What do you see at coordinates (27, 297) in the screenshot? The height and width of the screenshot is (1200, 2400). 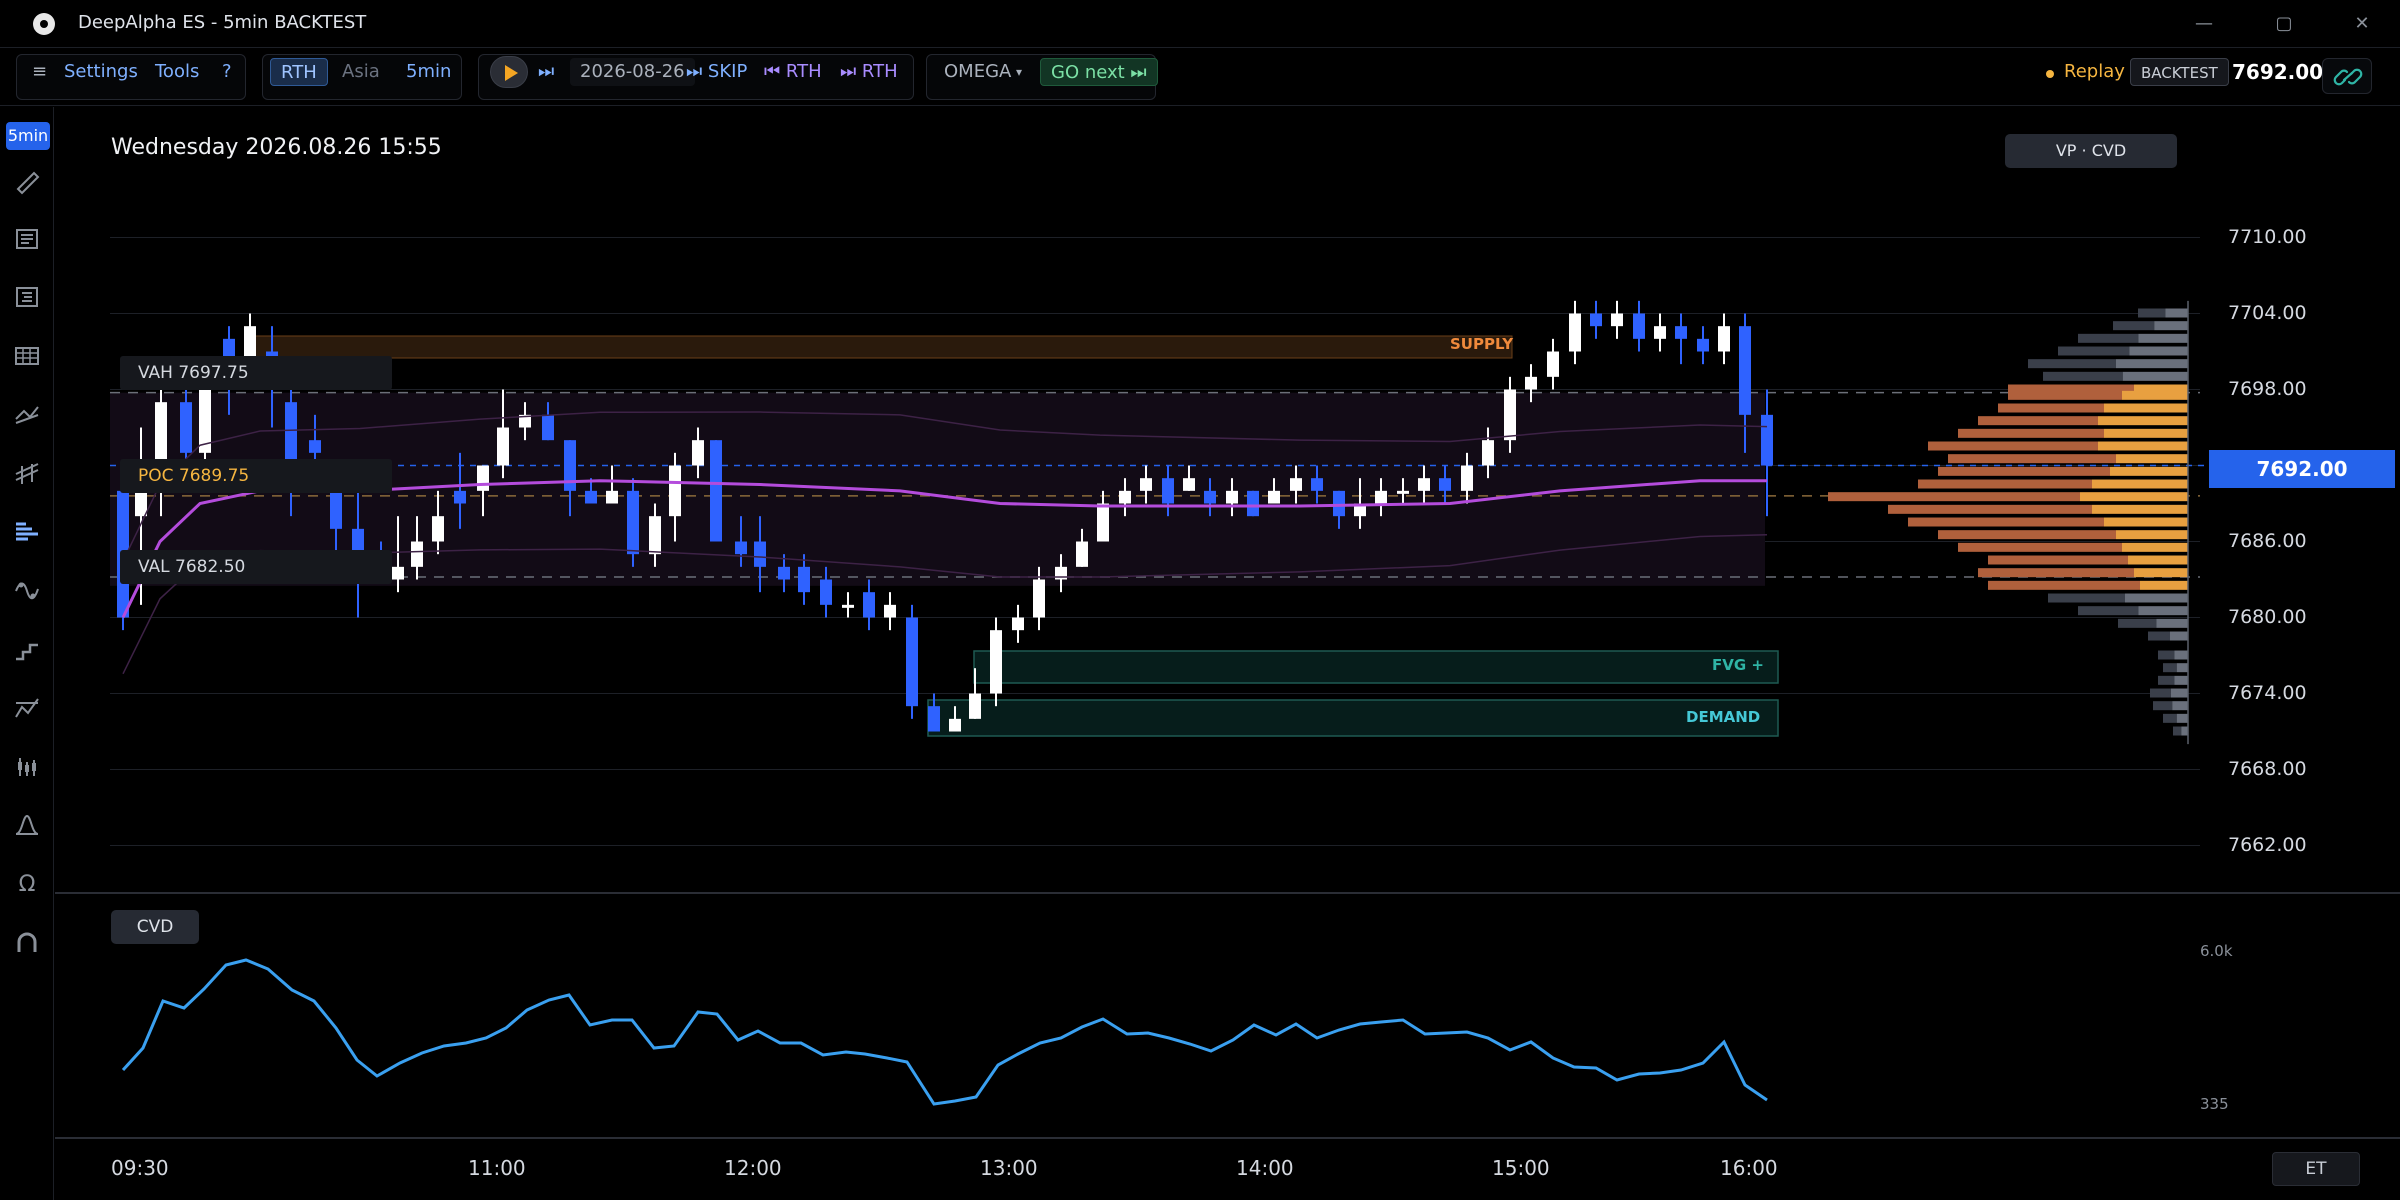 I see `bracket-list-icon` at bounding box center [27, 297].